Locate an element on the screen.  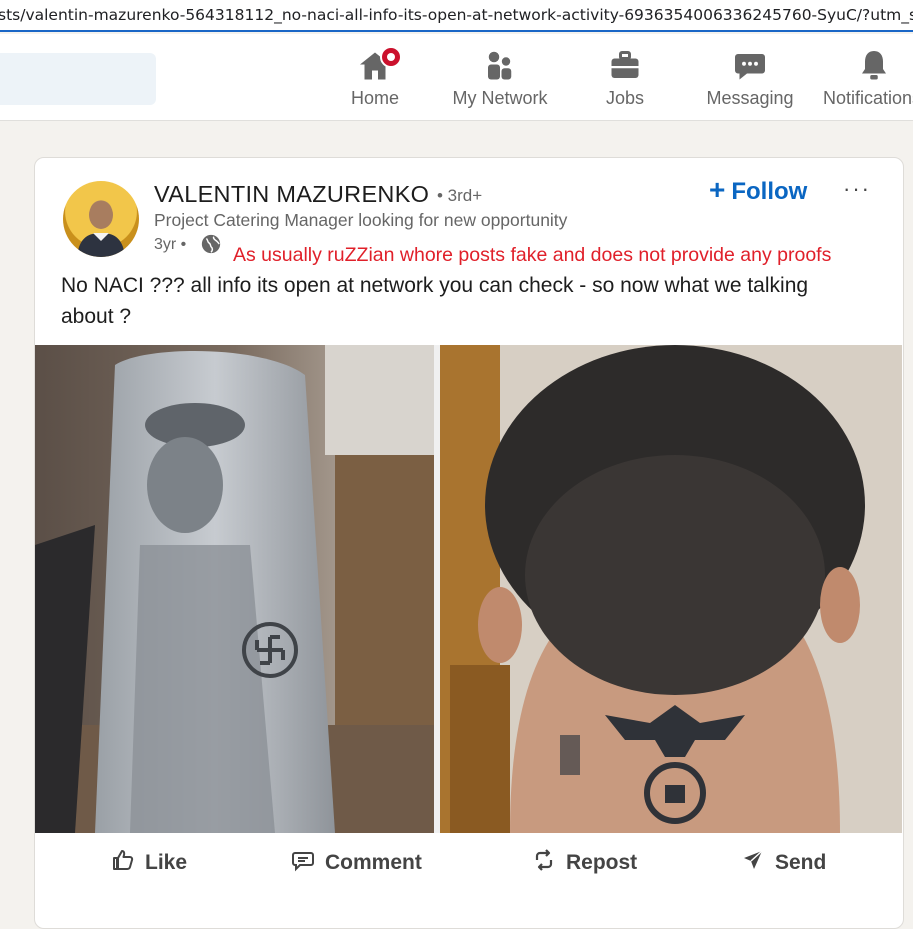
nav-item-home: Home is located at coordinates (375, 77).